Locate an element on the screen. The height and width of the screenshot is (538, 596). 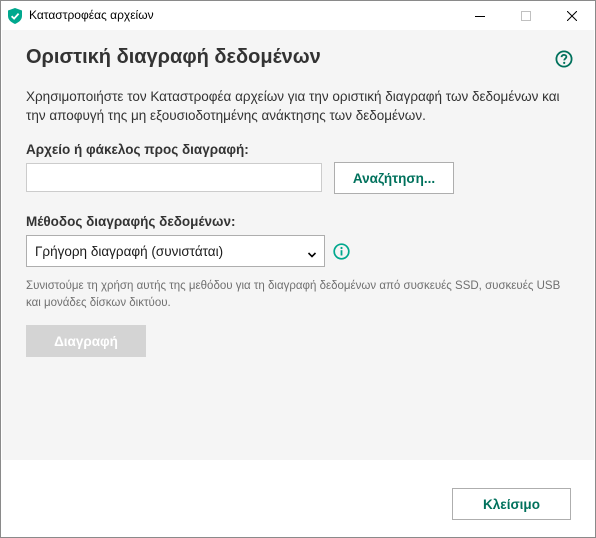
close-icon is located at coordinates (572, 15).